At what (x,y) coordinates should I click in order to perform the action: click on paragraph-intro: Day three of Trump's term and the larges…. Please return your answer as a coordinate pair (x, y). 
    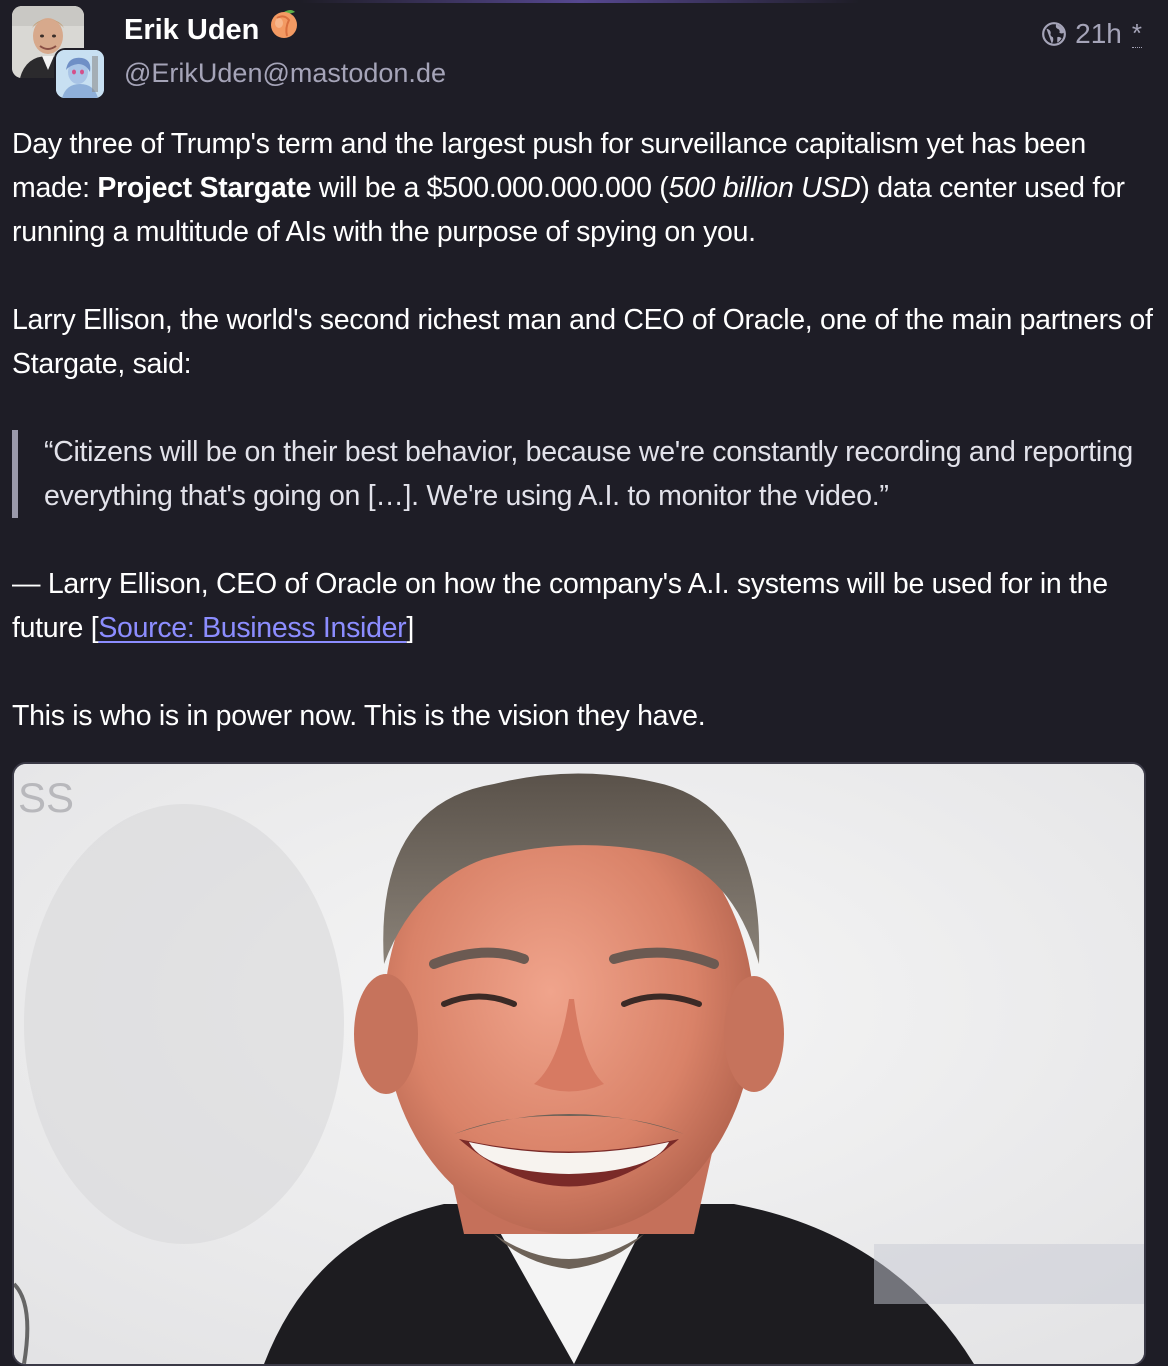
    Looking at the image, I should click on (583, 188).